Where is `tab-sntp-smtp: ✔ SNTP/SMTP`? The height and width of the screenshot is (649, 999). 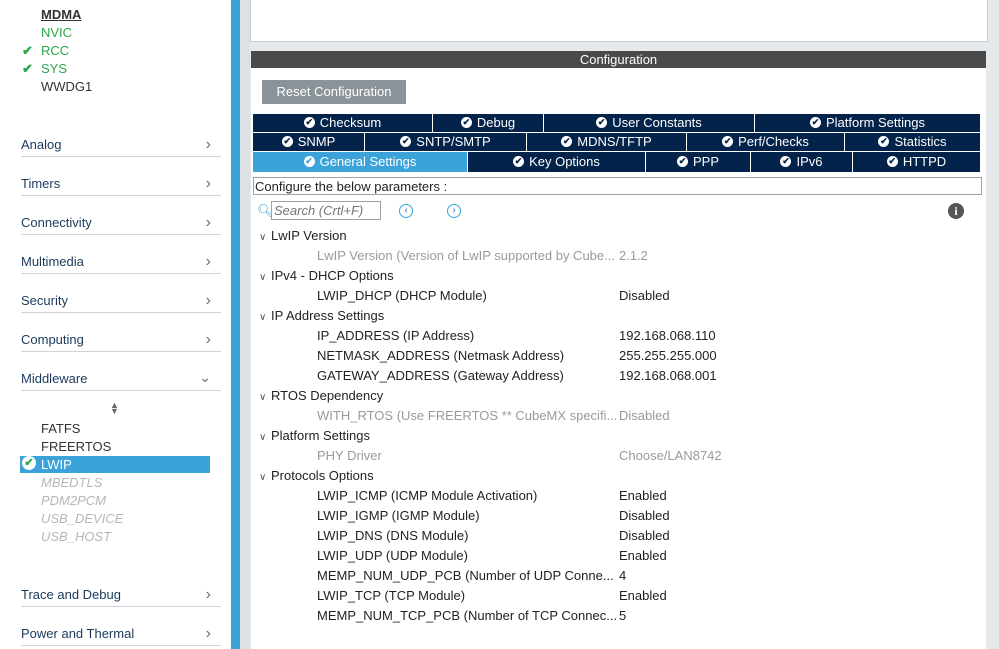 tab-sntp-smtp: ✔ SNTP/SMTP is located at coordinates (446, 142).